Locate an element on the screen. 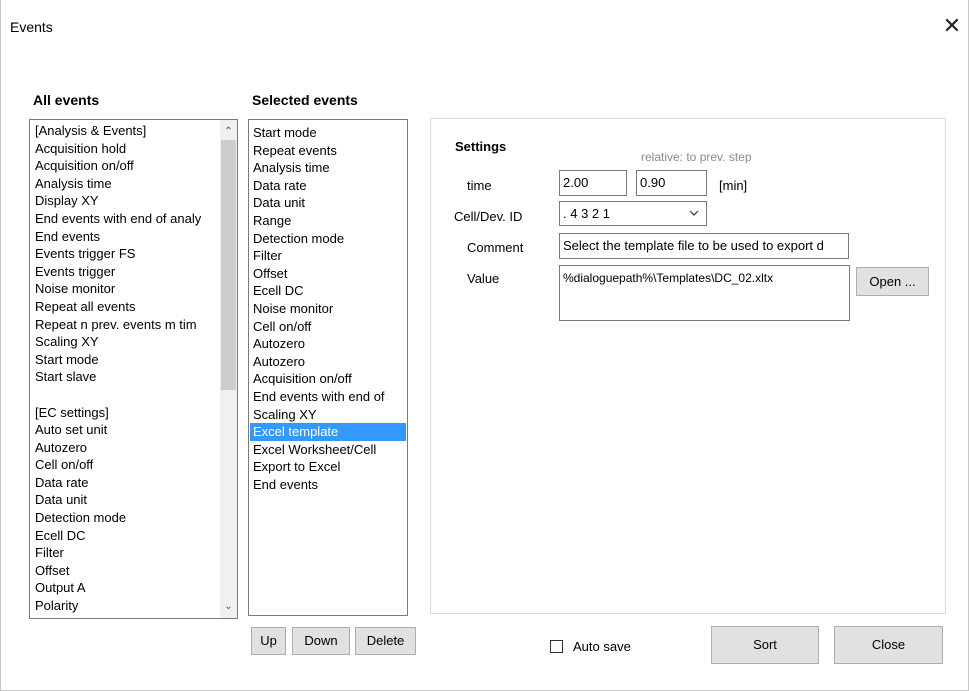 This screenshot has height=691, width=969. selected-events-item: Start mode is located at coordinates (328, 133).